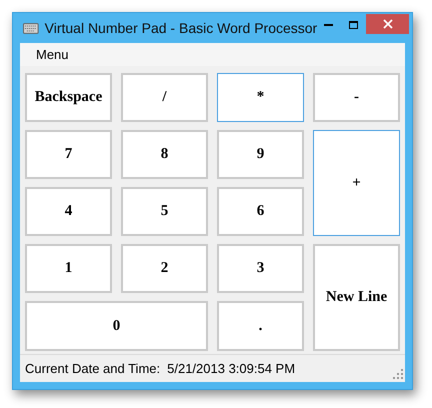  What do you see at coordinates (68, 97) in the screenshot?
I see `key-button: Backspace` at bounding box center [68, 97].